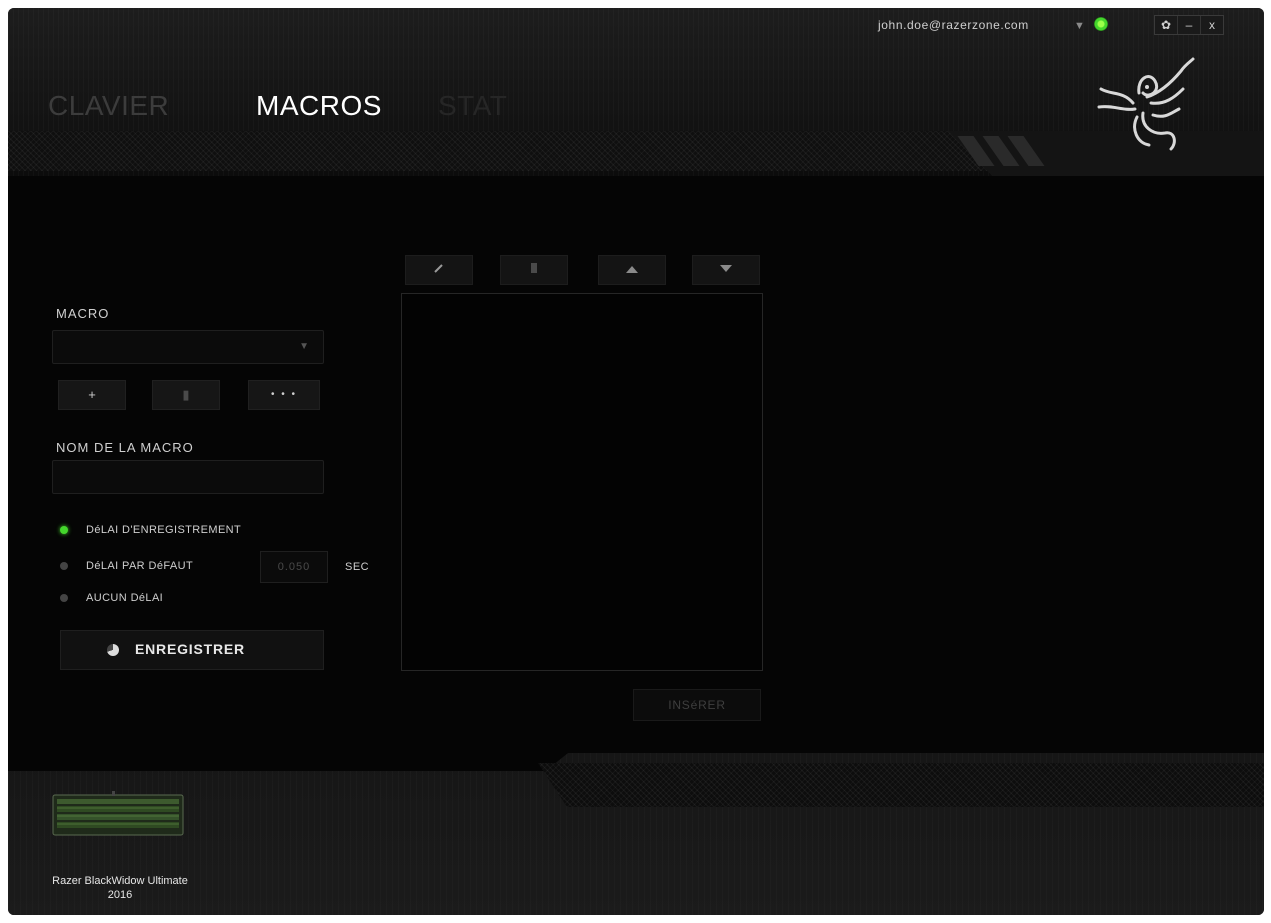  What do you see at coordinates (1211, 25) in the screenshot?
I see `close-button: x` at bounding box center [1211, 25].